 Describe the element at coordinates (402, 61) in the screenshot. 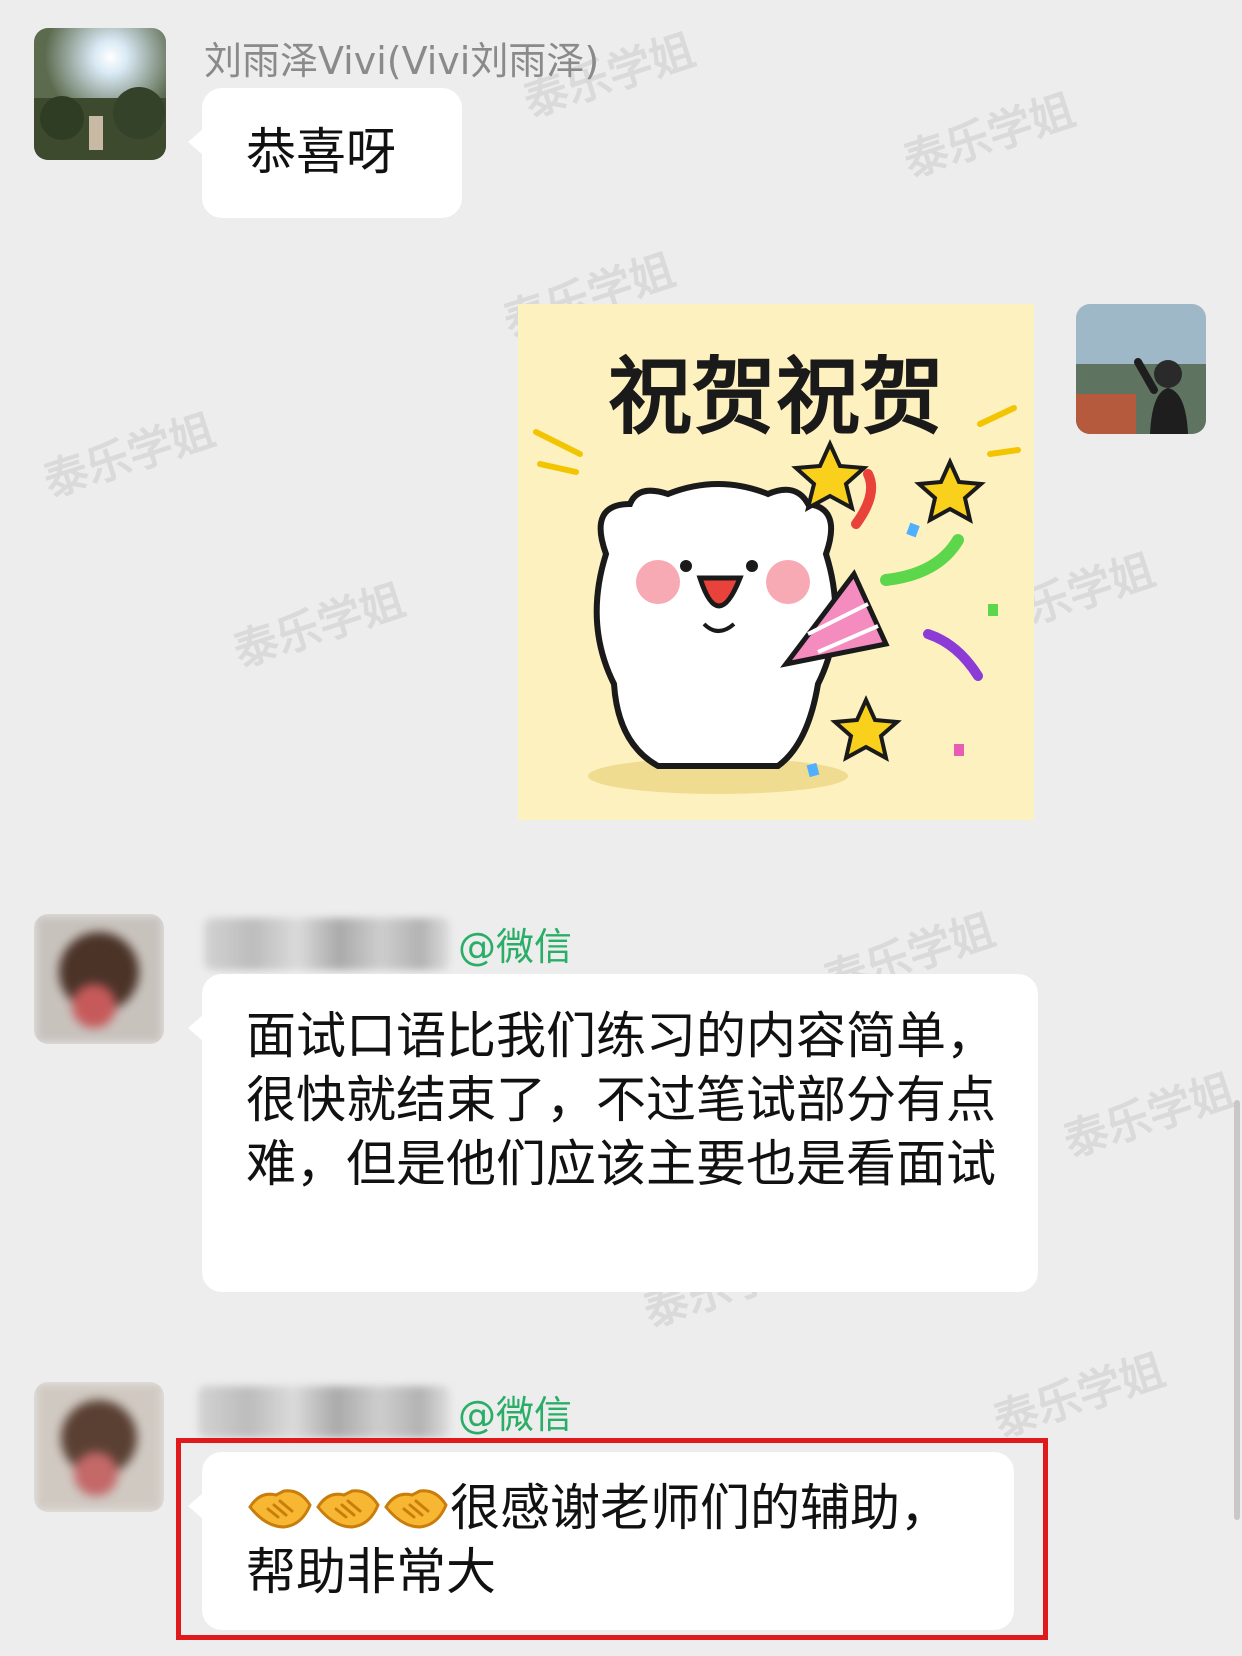

I see `sender-name: 刘雨泽Vivi(Vivi刘雨泽)` at that location.